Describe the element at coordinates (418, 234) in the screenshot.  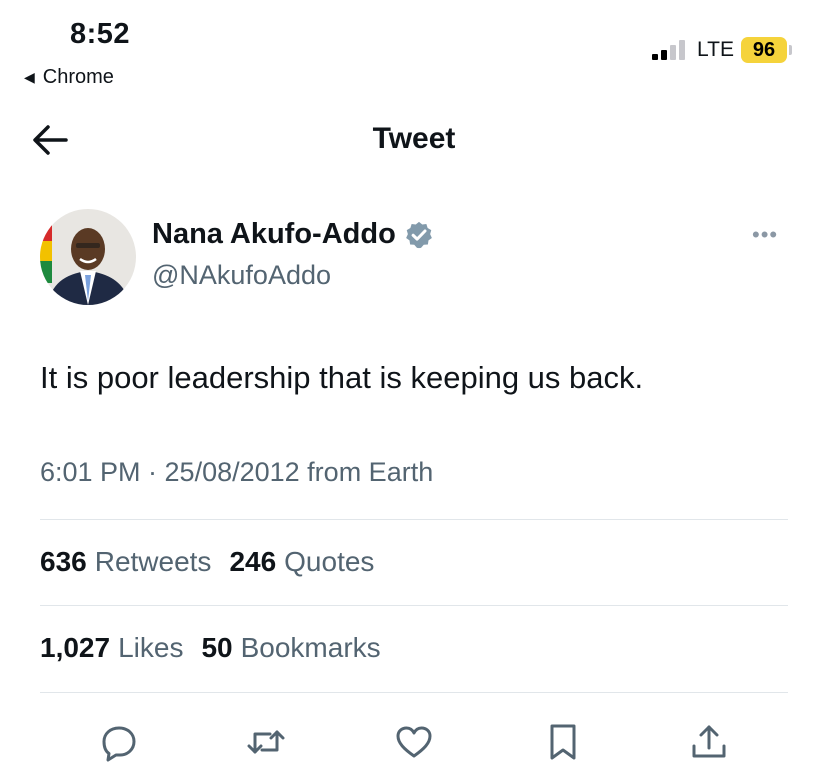
I see `verified-badge-icon` at that location.